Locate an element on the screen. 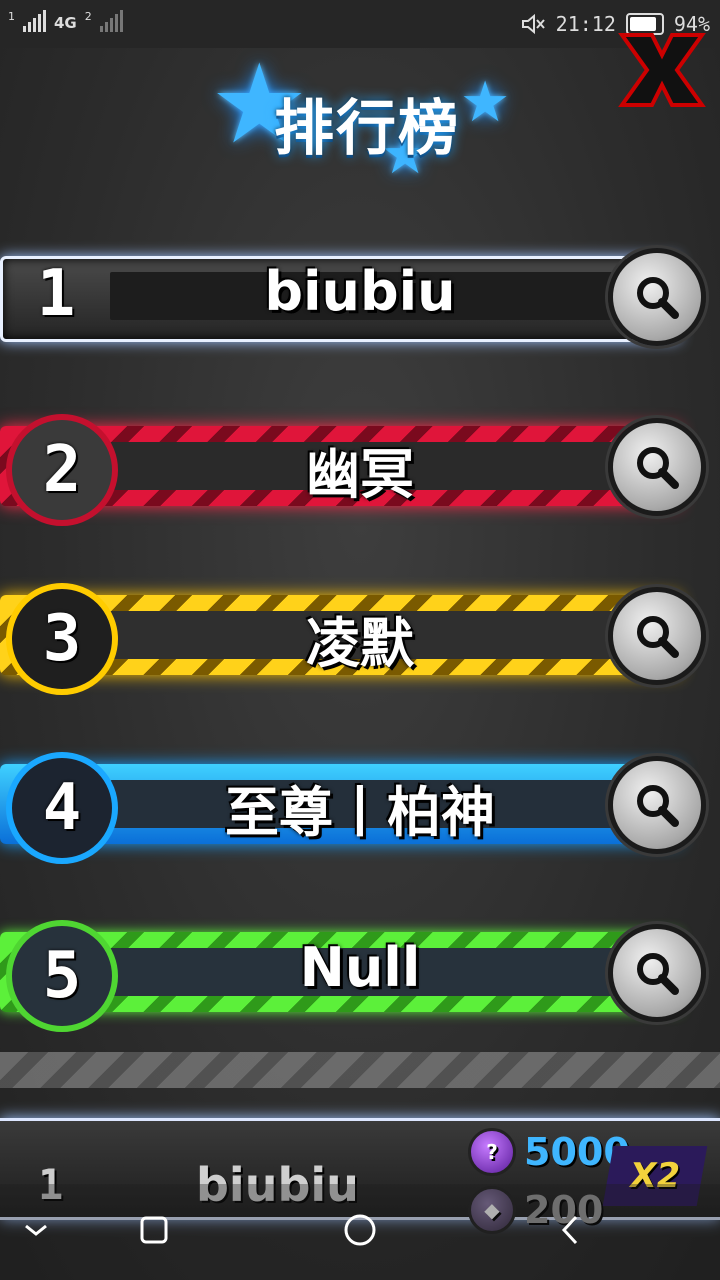 This screenshot has width=720, height=1280. back-icon is located at coordinates (569, 1230).